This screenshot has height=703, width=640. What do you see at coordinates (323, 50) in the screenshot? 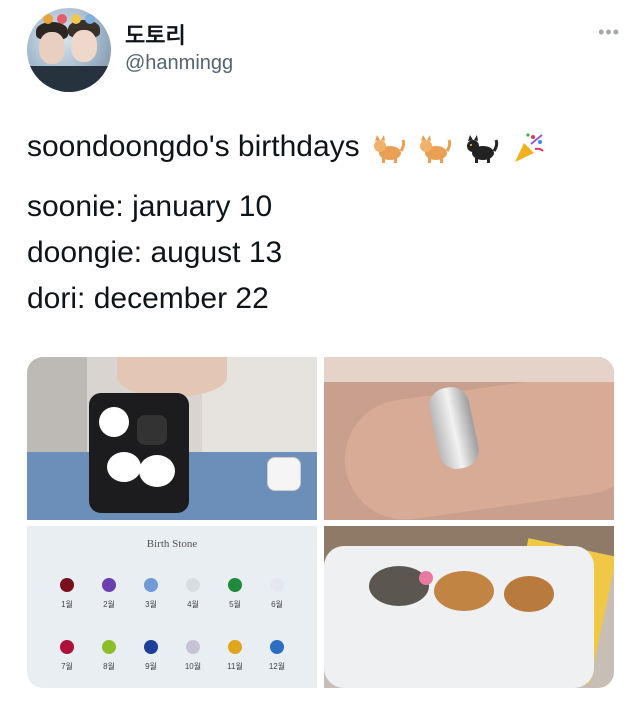
I see `tweet-header: 도토리 @hanmingg •••` at bounding box center [323, 50].